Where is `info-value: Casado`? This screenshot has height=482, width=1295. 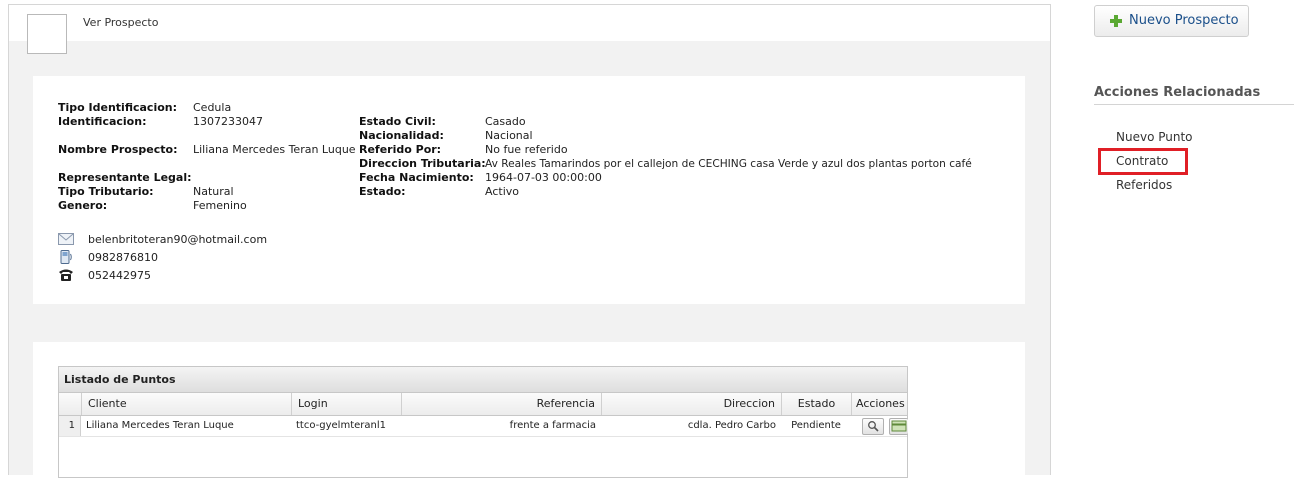 info-value: Casado is located at coordinates (505, 121).